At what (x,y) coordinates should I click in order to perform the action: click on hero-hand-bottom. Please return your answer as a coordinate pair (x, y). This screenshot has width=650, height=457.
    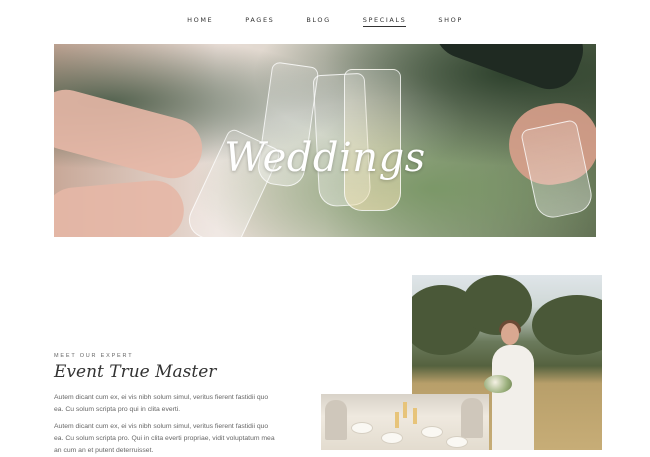
    Looking at the image, I should click on (120, 207).